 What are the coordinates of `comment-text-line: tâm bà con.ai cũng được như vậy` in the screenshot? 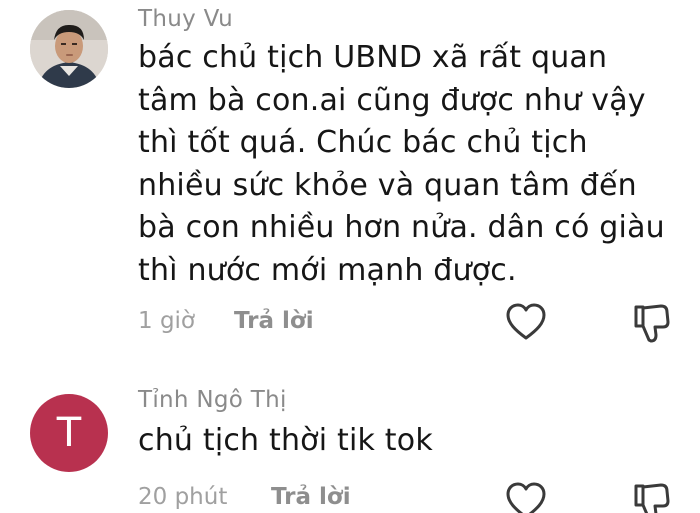 It's located at (392, 100).